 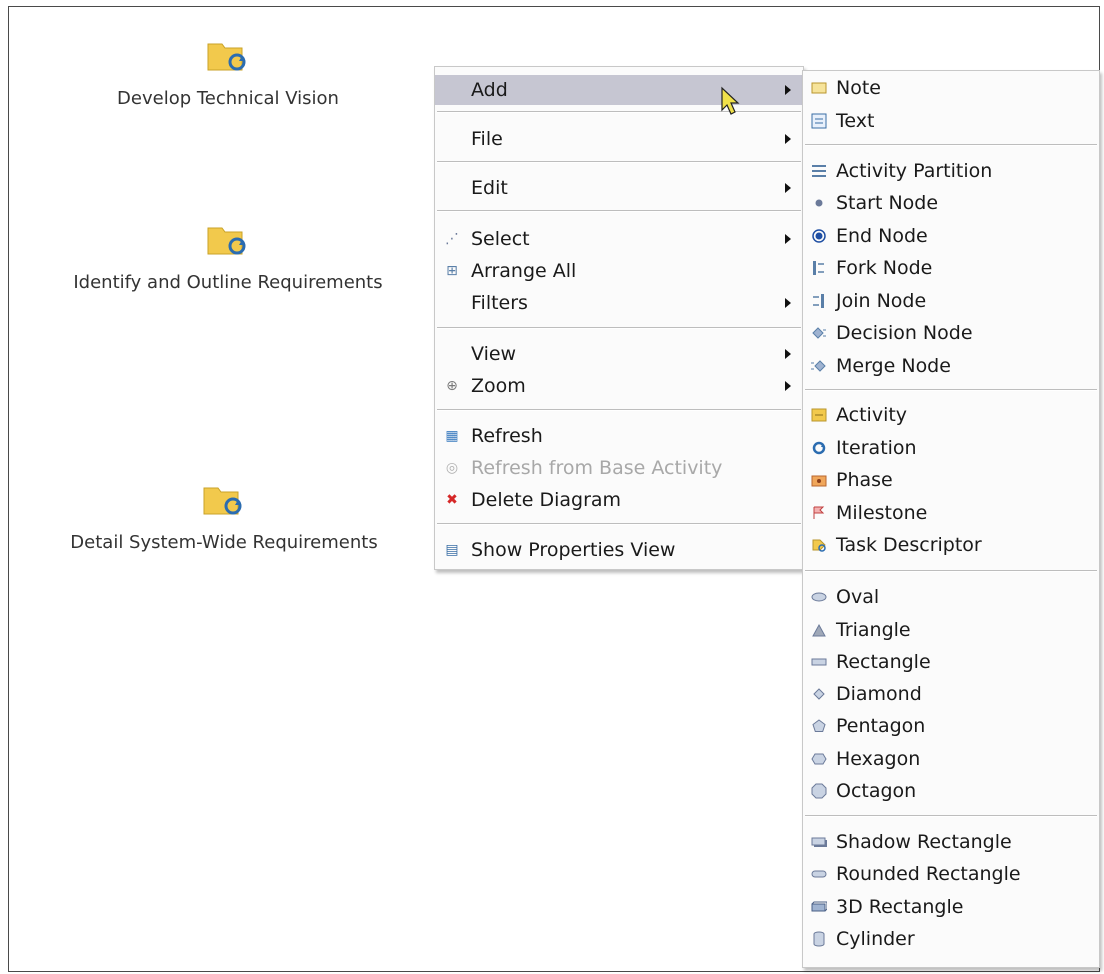 I want to click on text-icon, so click(x=819, y=121).